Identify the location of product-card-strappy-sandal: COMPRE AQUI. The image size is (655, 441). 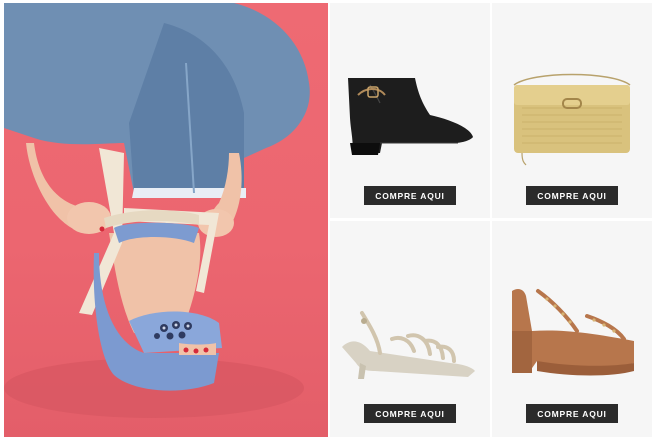
(410, 329).